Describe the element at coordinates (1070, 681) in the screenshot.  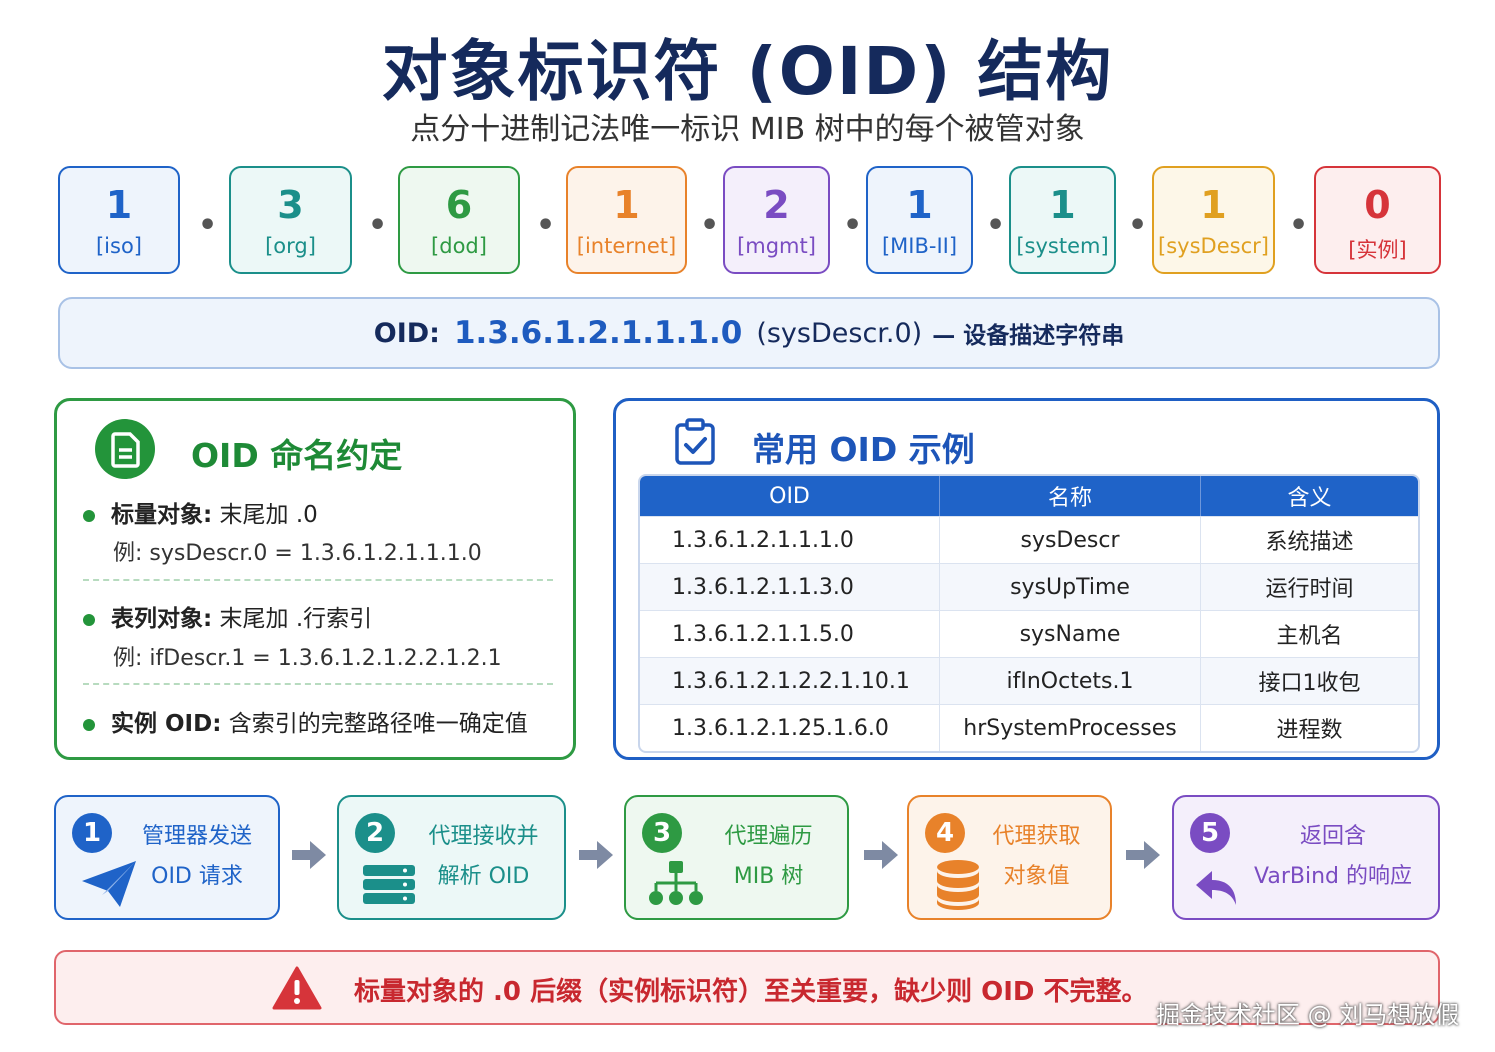
I see `cell-name: ifInOctets.1` at that location.